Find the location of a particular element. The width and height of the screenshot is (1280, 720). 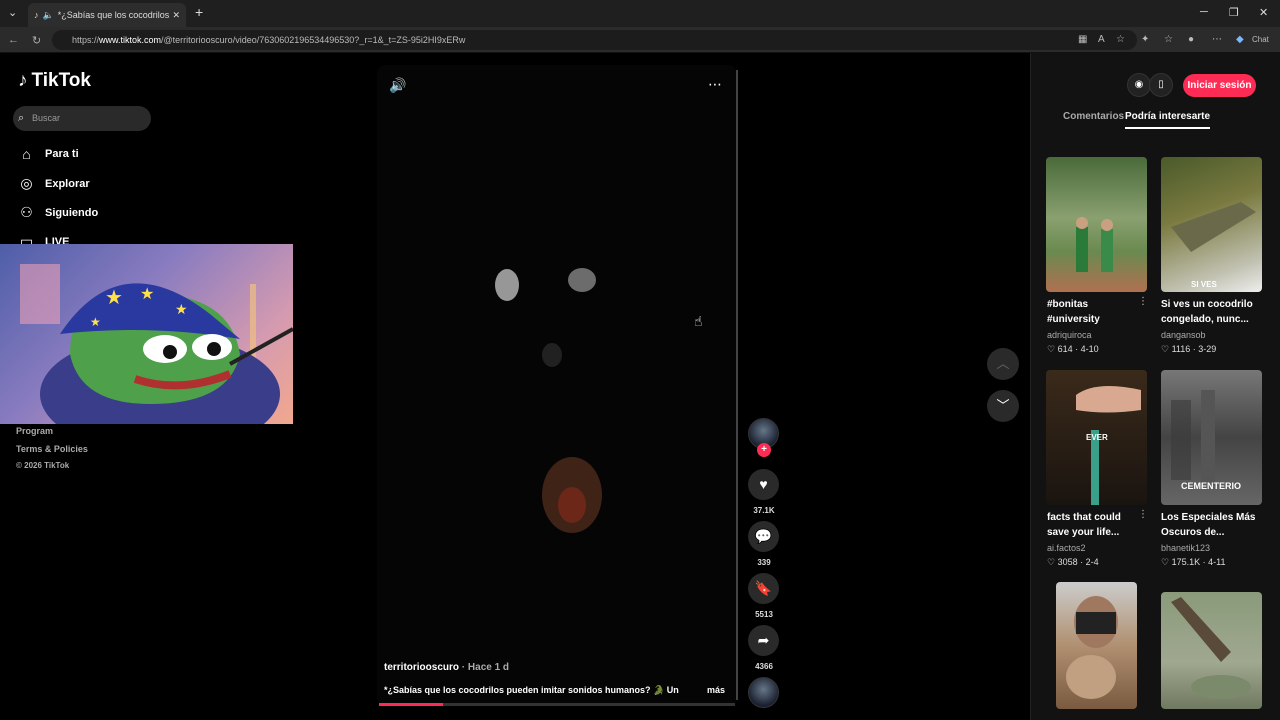

caption-more-link: más is located at coordinates (716, 690).